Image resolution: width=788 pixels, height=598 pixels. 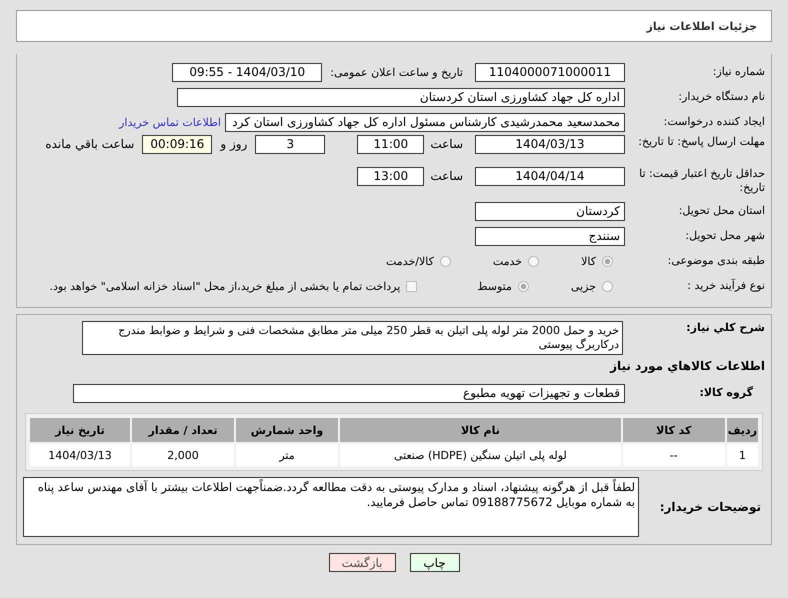 I want to click on field-label: استان محل تحویل:, so click(x=721, y=211).